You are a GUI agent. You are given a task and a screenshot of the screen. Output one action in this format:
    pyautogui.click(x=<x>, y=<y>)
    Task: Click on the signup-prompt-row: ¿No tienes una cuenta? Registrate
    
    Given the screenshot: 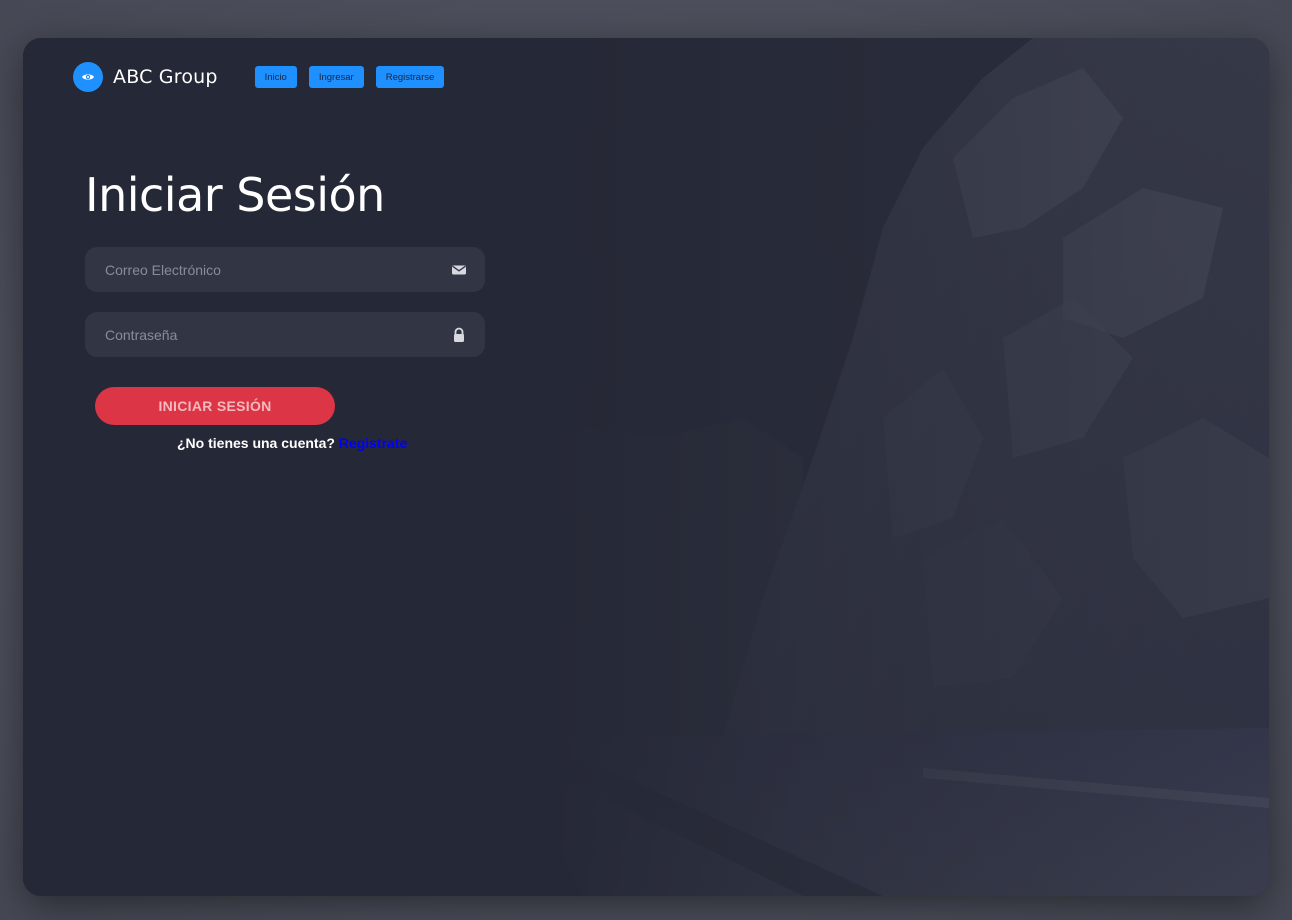 What is the action you would take?
    pyautogui.click(x=292, y=443)
    